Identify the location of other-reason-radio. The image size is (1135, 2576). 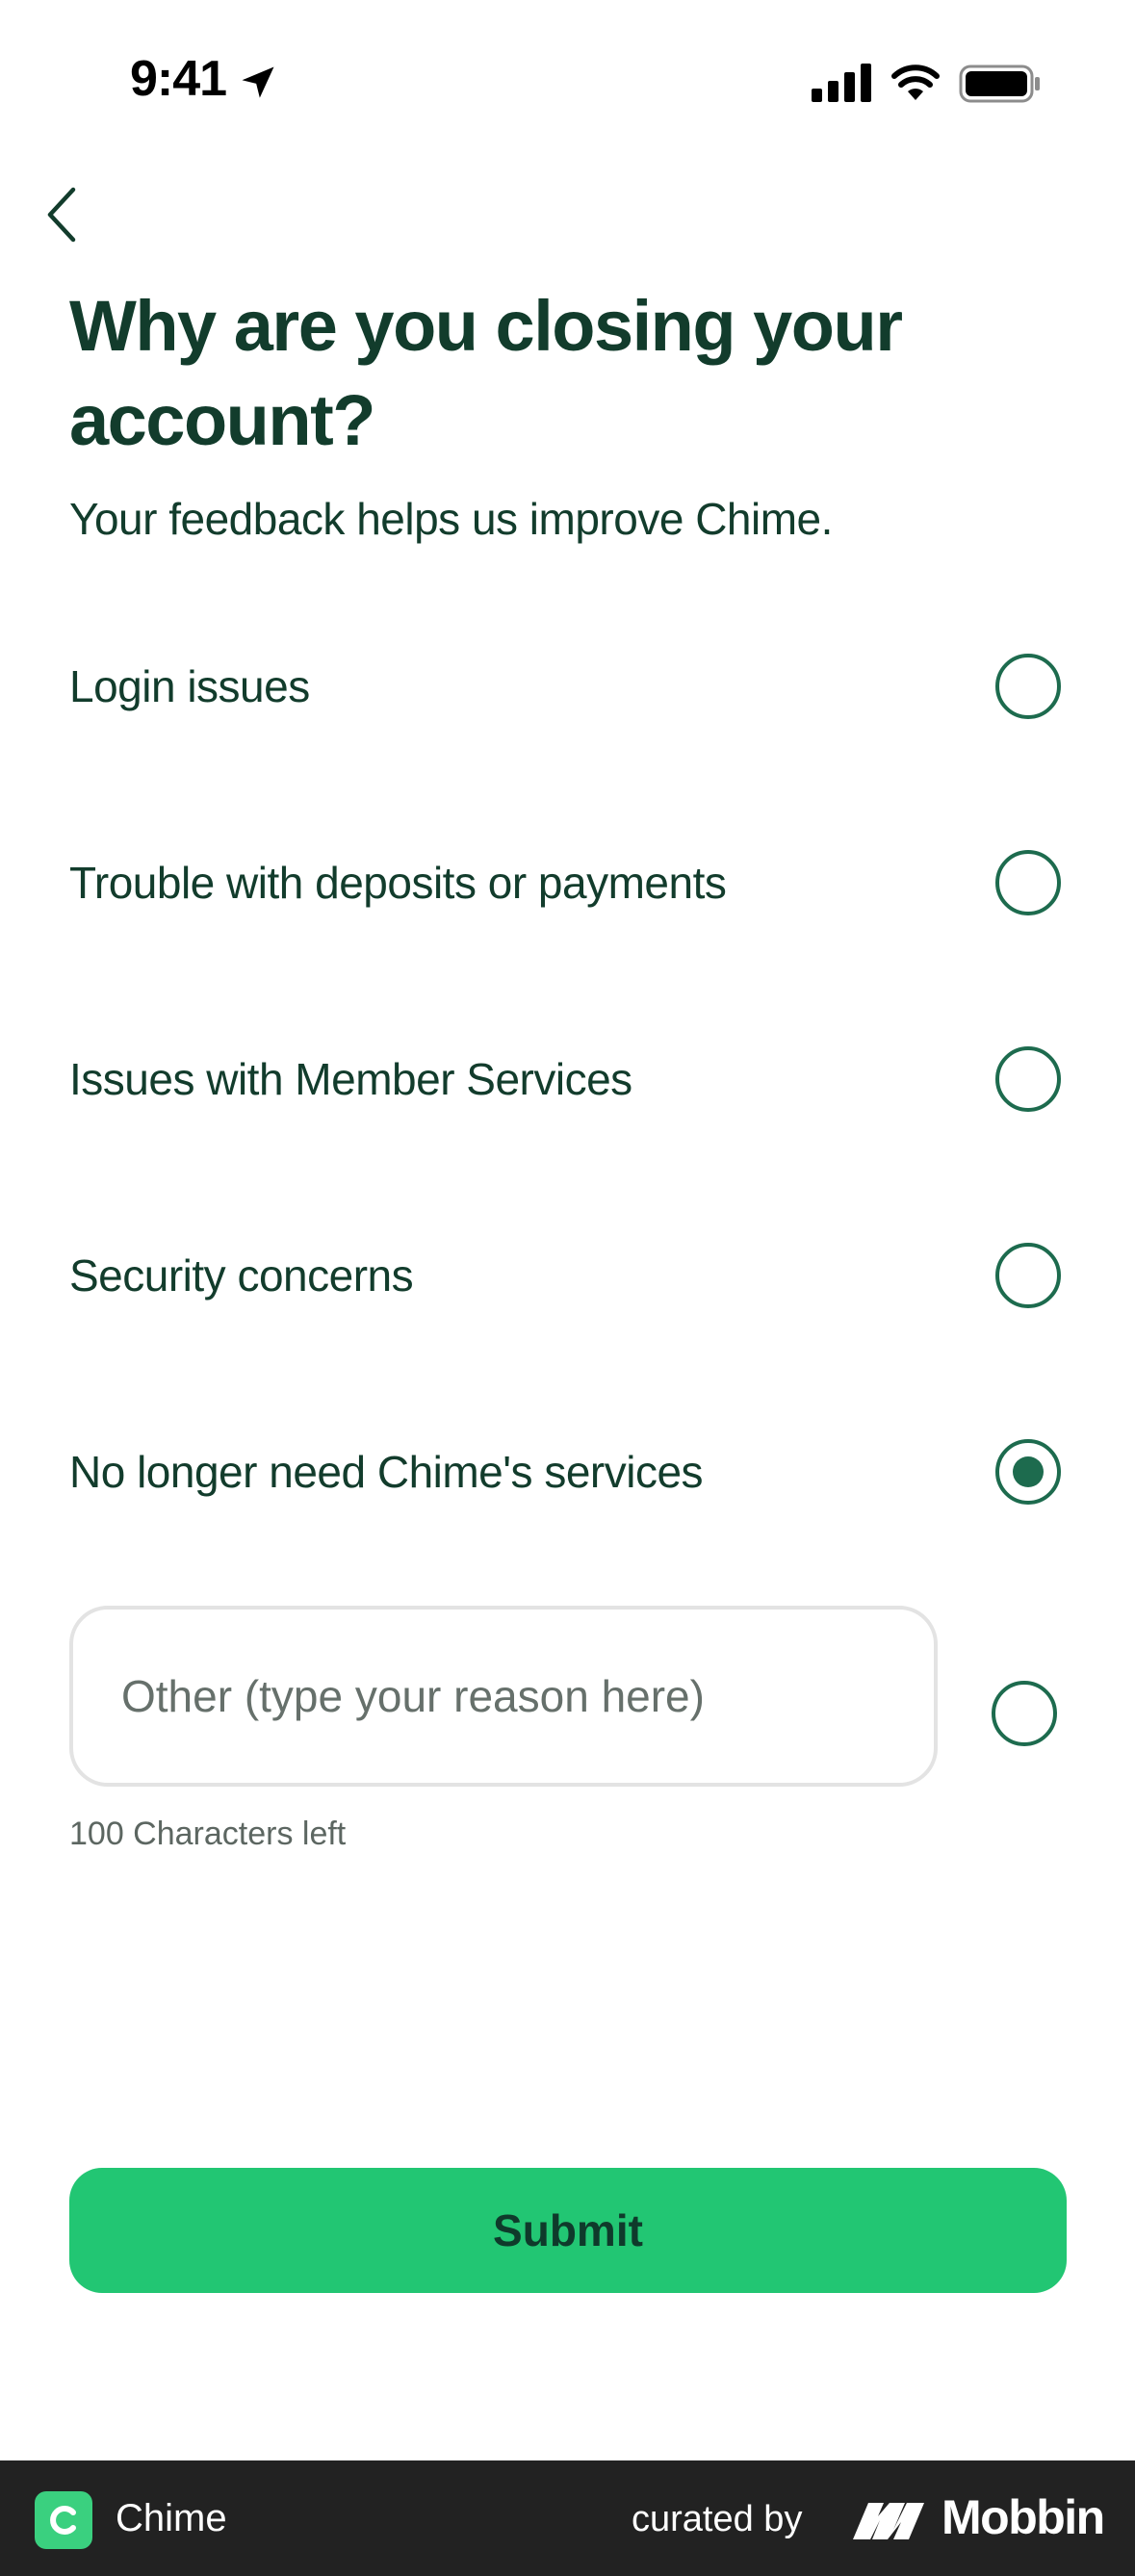
(1024, 1713).